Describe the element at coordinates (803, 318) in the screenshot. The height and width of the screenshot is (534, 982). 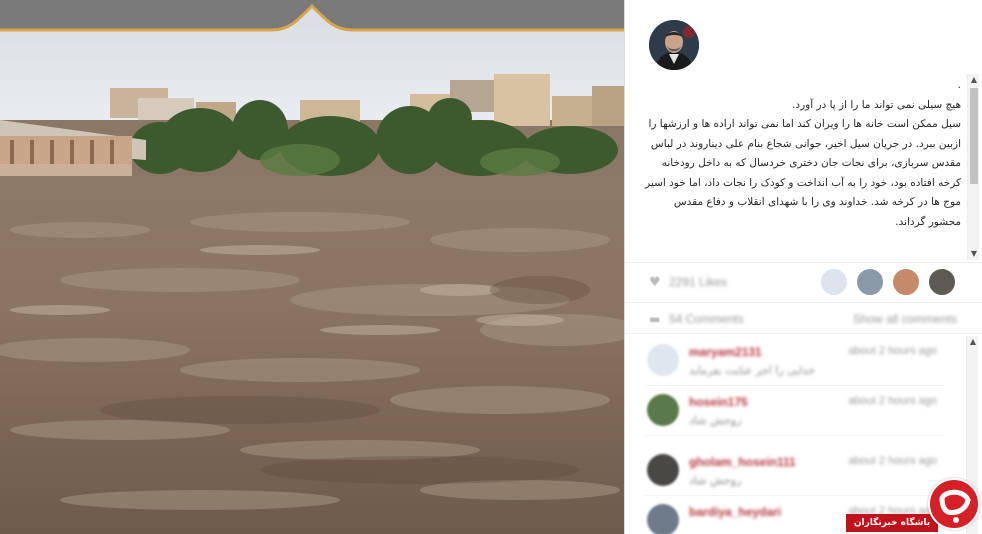
I see `comments-header: ▬ 54 Comments Show all comments` at that location.